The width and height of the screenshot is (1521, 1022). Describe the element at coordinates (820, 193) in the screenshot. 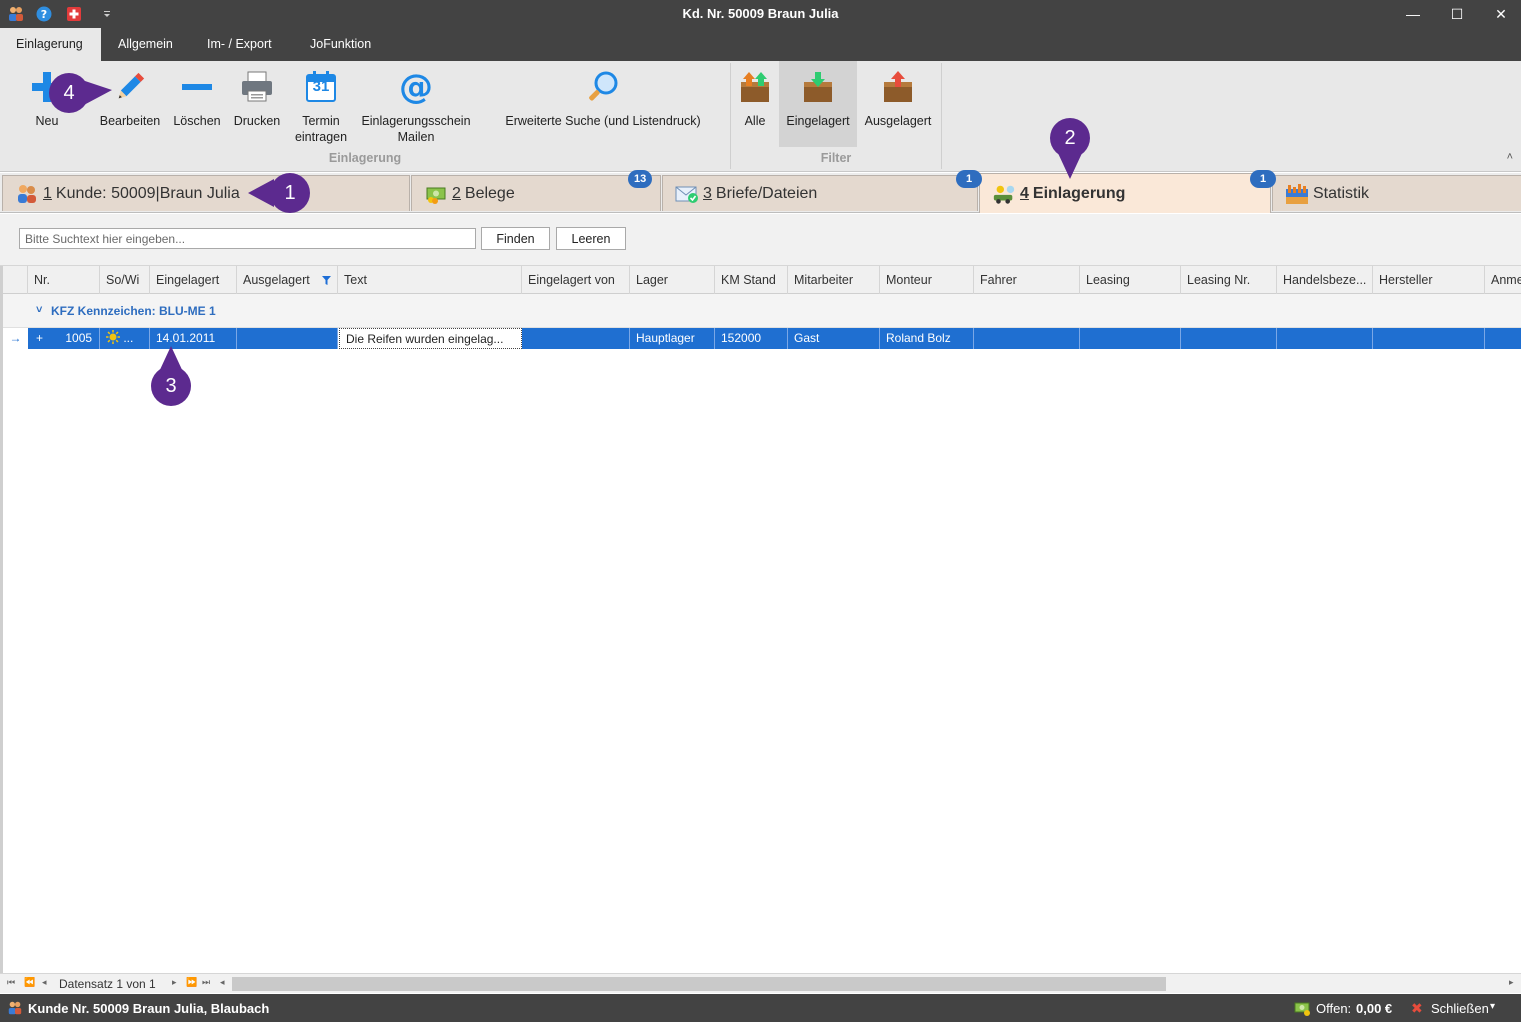

I see `tab-briefe-dateien: 3 Briefe/Dateien` at that location.